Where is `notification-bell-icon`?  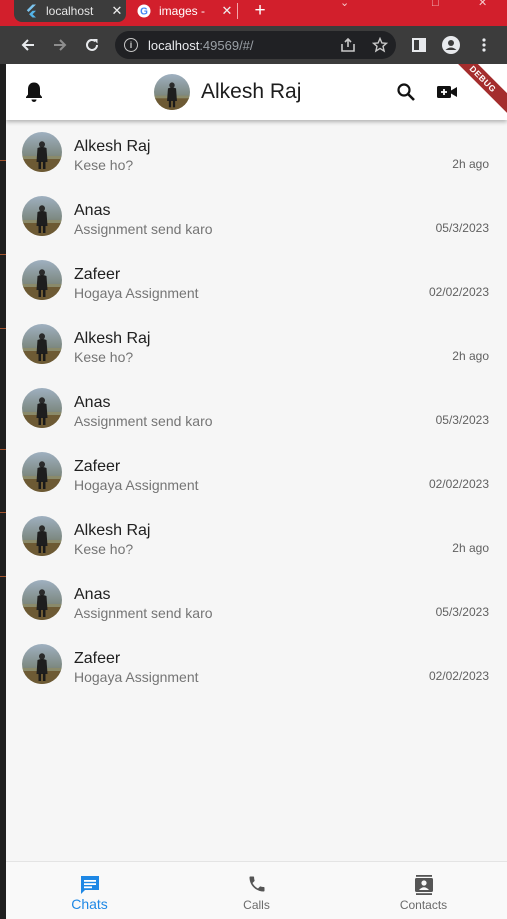 notification-bell-icon is located at coordinates (34, 92).